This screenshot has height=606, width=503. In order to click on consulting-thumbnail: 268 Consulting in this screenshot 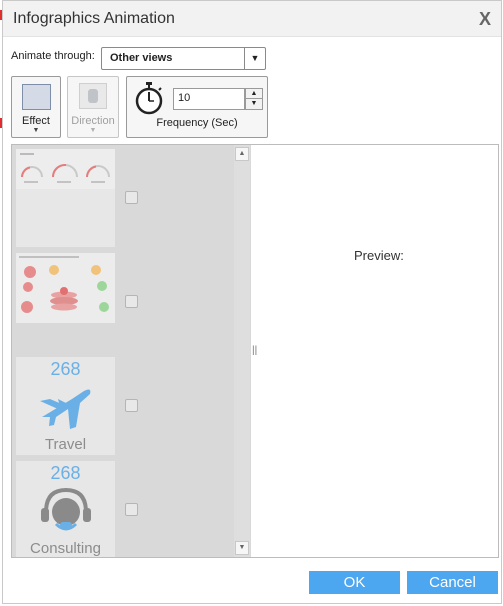, I will do `click(65, 509)`.